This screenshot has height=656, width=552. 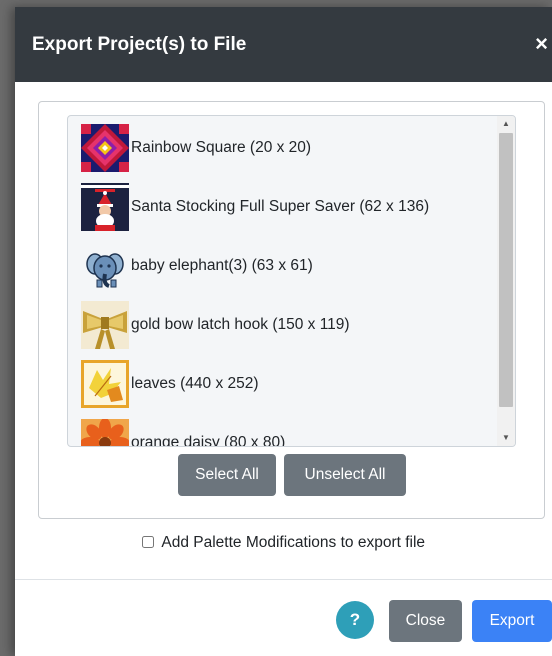 I want to click on footer-divider, so click(x=283, y=579).